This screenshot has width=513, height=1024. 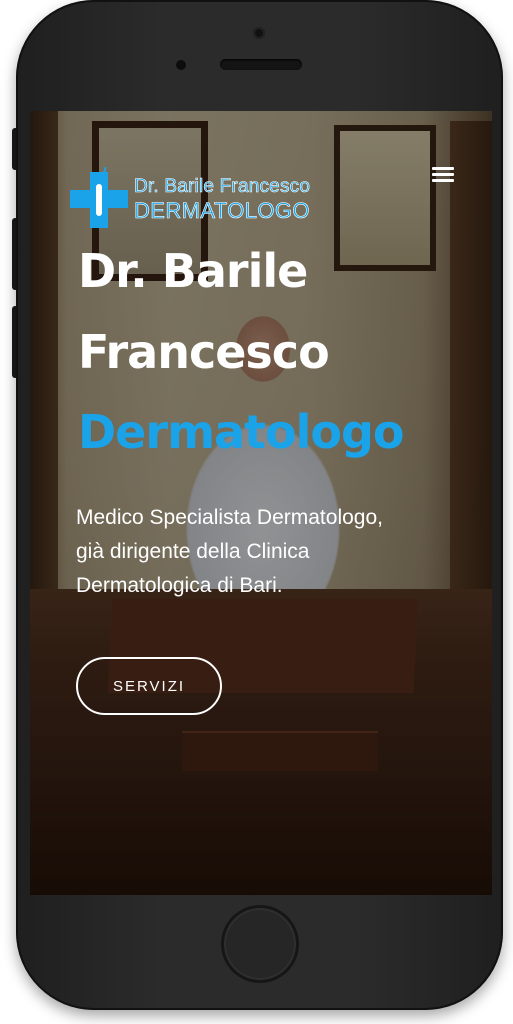 I want to click on hero-title-line-3: Dermatologo, so click(x=241, y=432).